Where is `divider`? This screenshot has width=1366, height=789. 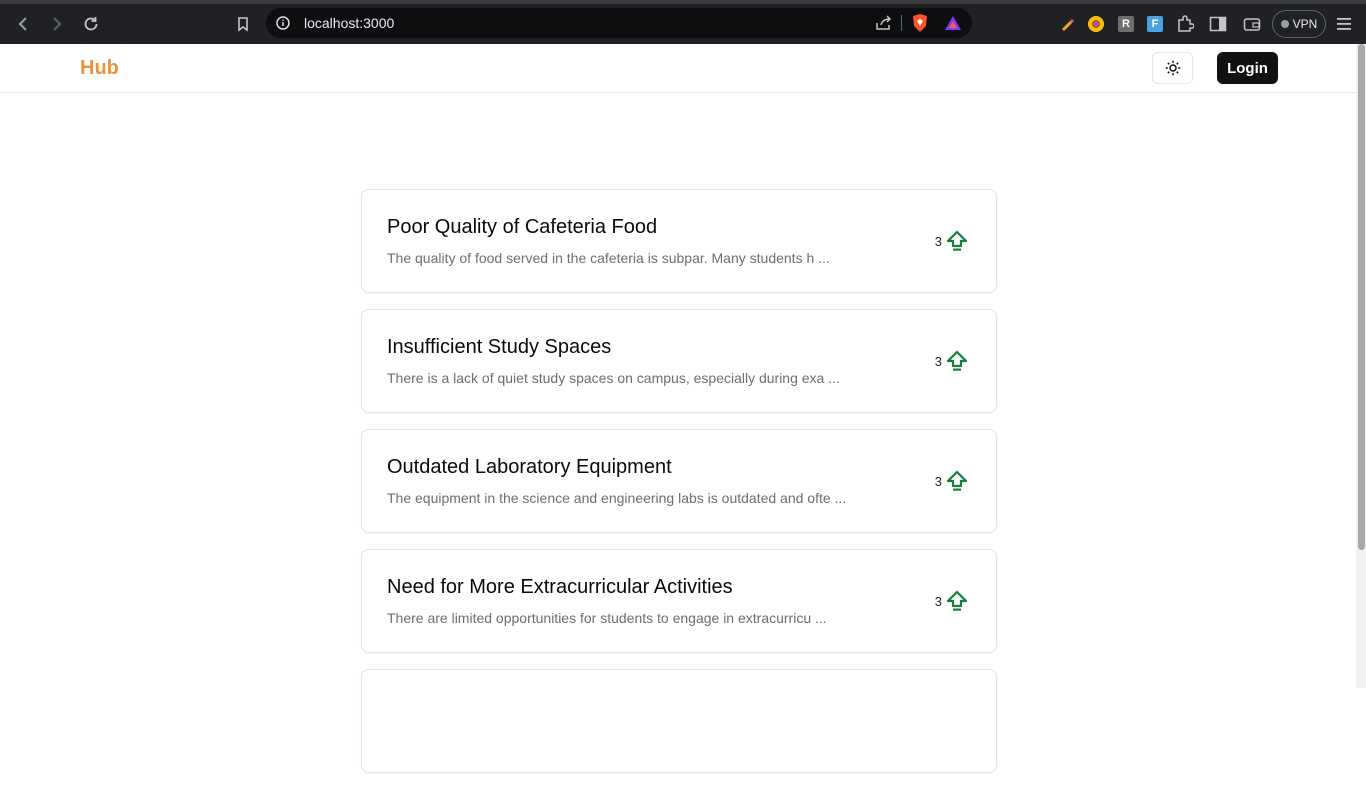 divider is located at coordinates (901, 23).